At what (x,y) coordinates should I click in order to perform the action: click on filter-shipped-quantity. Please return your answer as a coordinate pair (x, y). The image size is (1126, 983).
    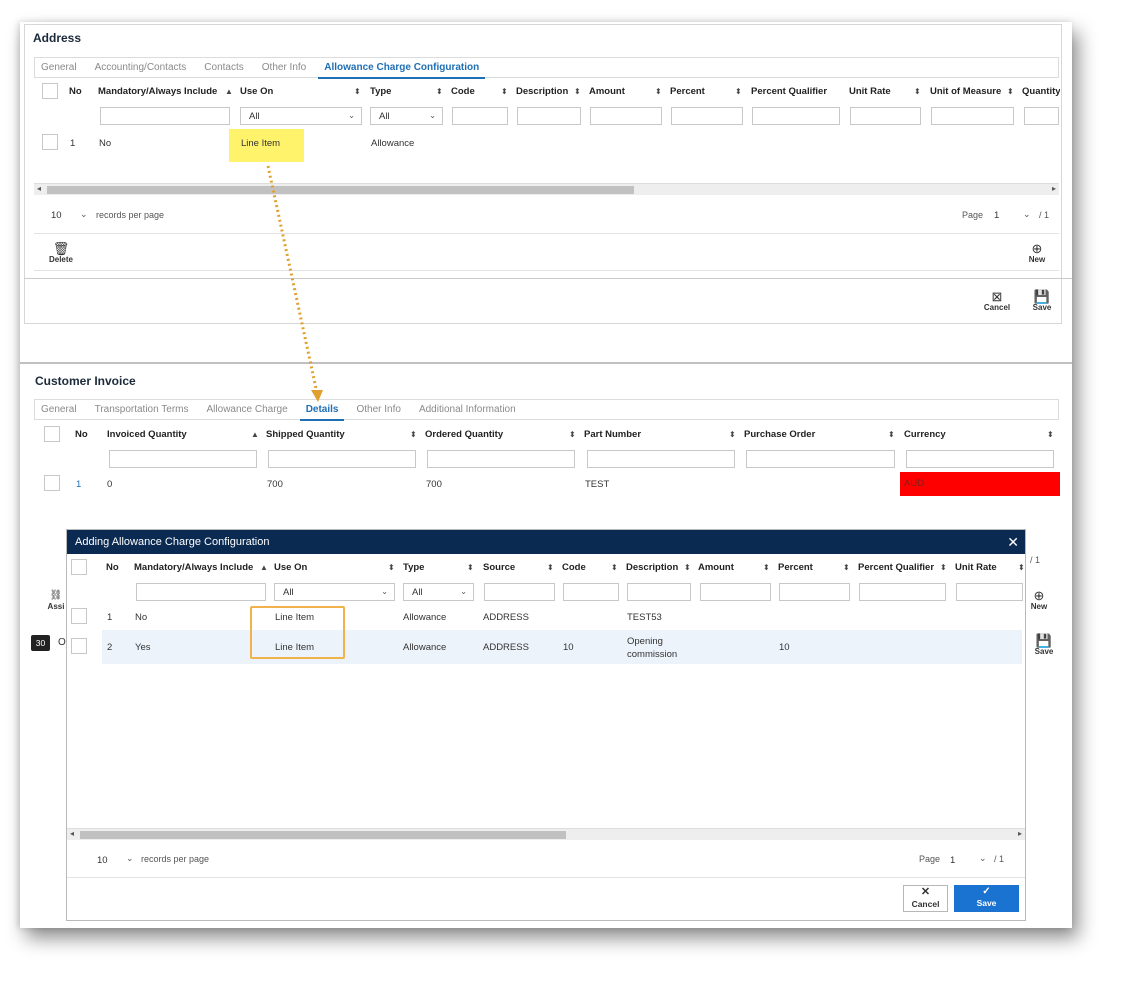
    Looking at the image, I should click on (342, 459).